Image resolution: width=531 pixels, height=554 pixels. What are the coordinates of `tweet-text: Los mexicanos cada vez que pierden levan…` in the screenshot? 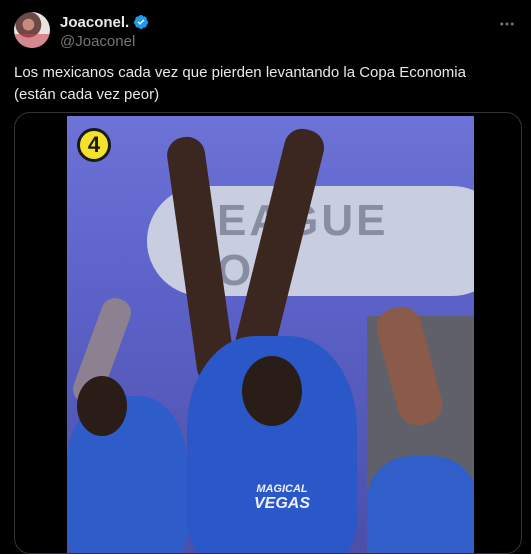 It's located at (266, 84).